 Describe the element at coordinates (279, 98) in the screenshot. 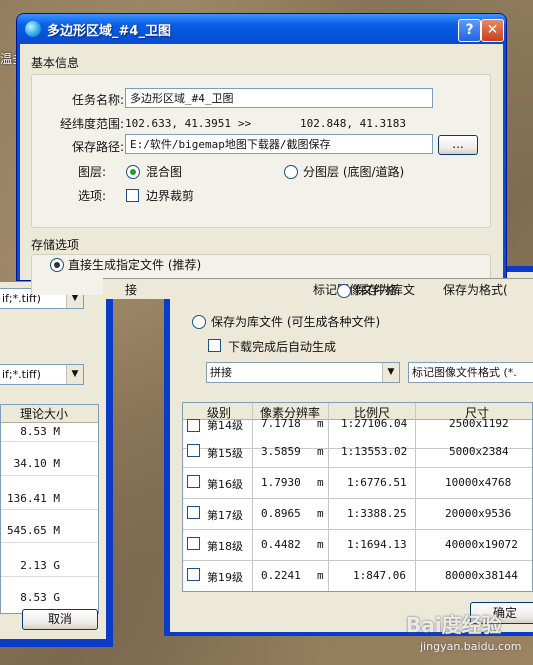

I see `task-name-input: 多边形区域_#4_卫图` at that location.